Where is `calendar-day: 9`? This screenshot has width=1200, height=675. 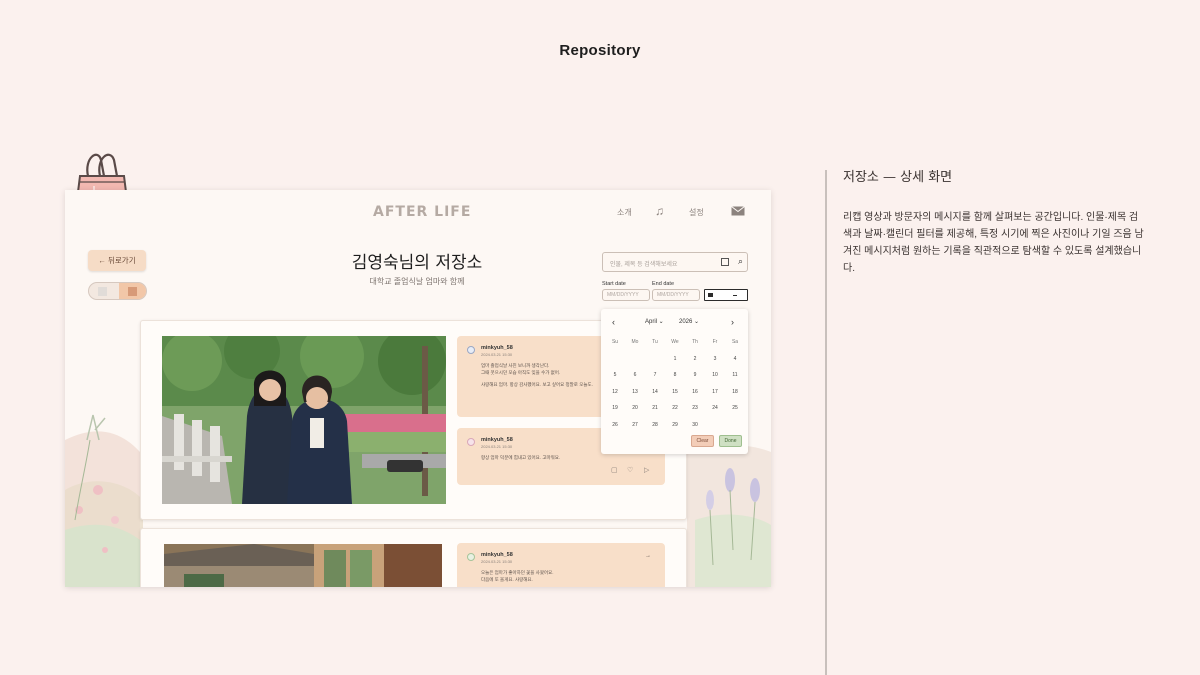
calendar-day: 9 is located at coordinates (695, 375).